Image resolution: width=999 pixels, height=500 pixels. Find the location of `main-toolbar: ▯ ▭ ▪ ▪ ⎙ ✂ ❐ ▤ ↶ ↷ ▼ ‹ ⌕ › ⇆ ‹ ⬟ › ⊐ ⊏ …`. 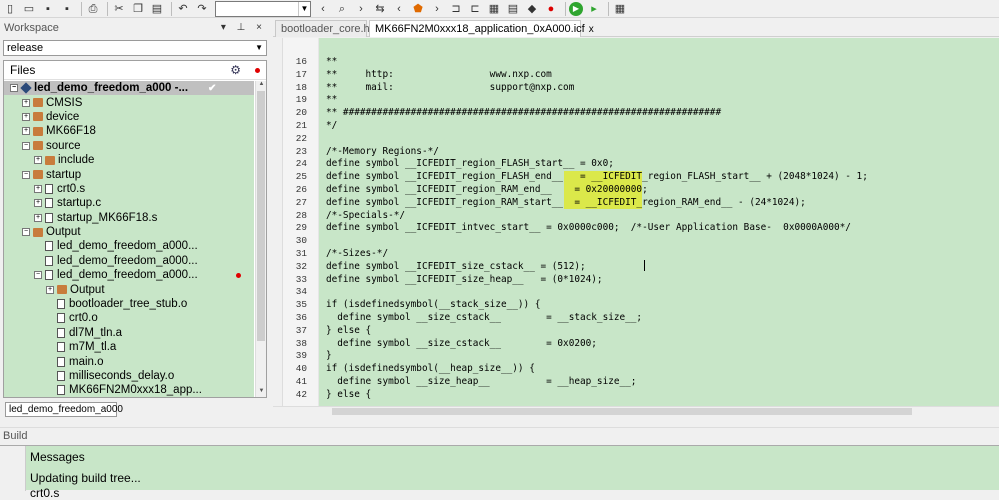

main-toolbar: ▯ ▭ ▪ ▪ ⎙ ✂ ❐ ▤ ↶ ↷ ▼ ‹ ⌕ › ⇆ ‹ ⬟ › ⊐ ⊏ … is located at coordinates (499, 9).